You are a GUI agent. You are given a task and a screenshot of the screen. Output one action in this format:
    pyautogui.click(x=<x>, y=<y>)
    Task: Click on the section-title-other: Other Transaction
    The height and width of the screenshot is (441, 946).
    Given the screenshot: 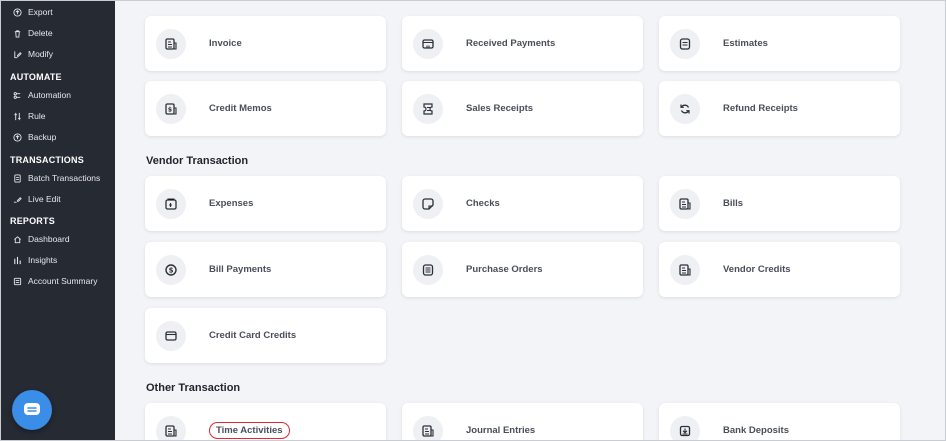 What is the action you would take?
    pyautogui.click(x=193, y=388)
    